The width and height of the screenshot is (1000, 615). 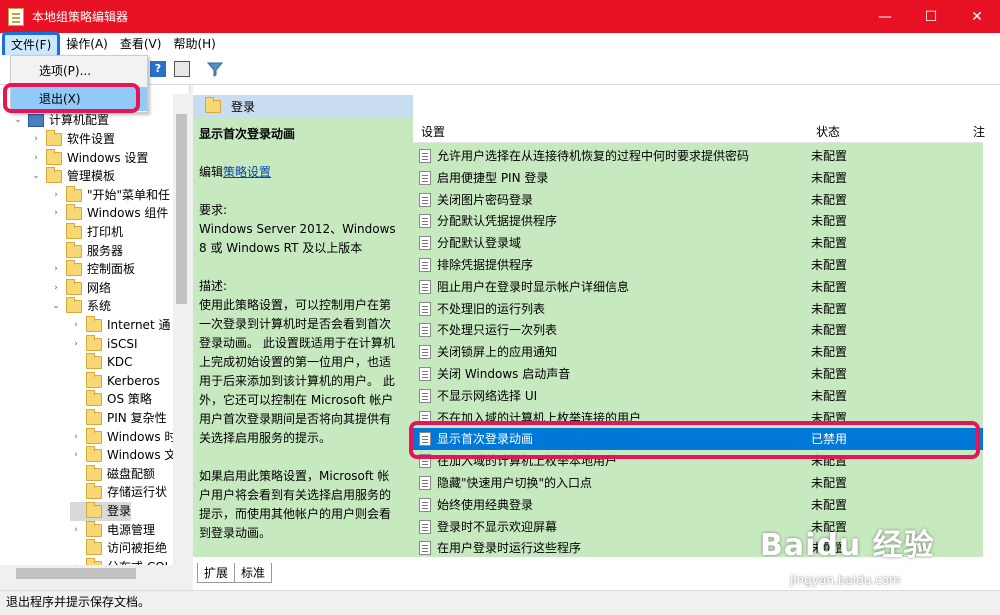 What do you see at coordinates (142, 436) in the screenshot?
I see `tree-item-label: Windows 时` at bounding box center [142, 436].